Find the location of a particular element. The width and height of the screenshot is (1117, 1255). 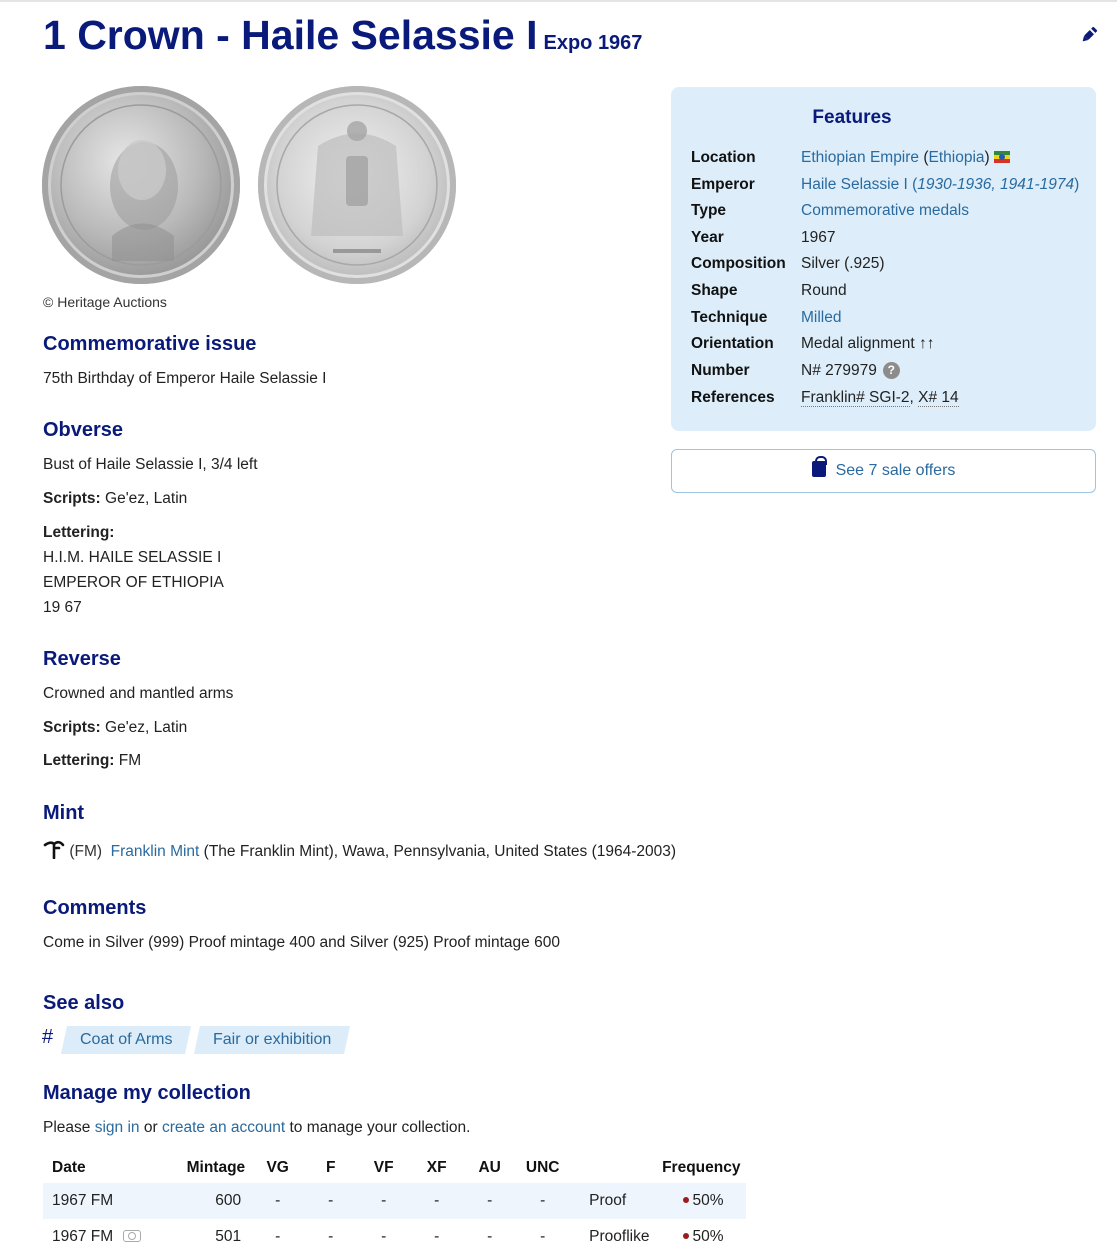

obverse-lettering-line: EMPEROR OF ETHIOPIA is located at coordinates (133, 582).